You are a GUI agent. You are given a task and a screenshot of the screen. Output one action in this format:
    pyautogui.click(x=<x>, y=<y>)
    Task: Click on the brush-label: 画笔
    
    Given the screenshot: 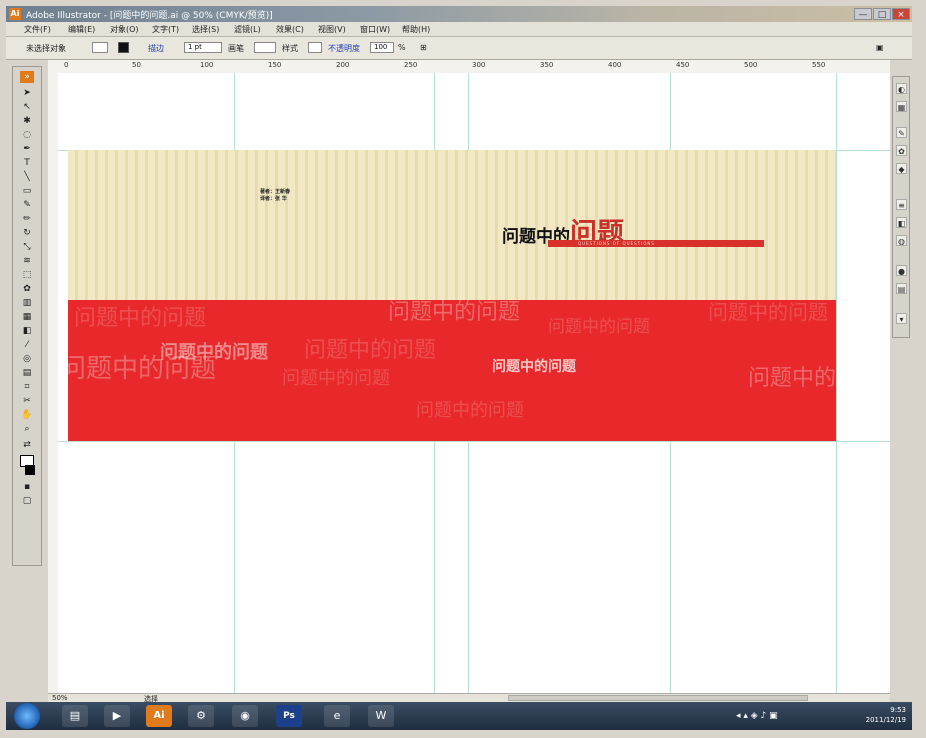 What is the action you would take?
    pyautogui.click(x=236, y=48)
    